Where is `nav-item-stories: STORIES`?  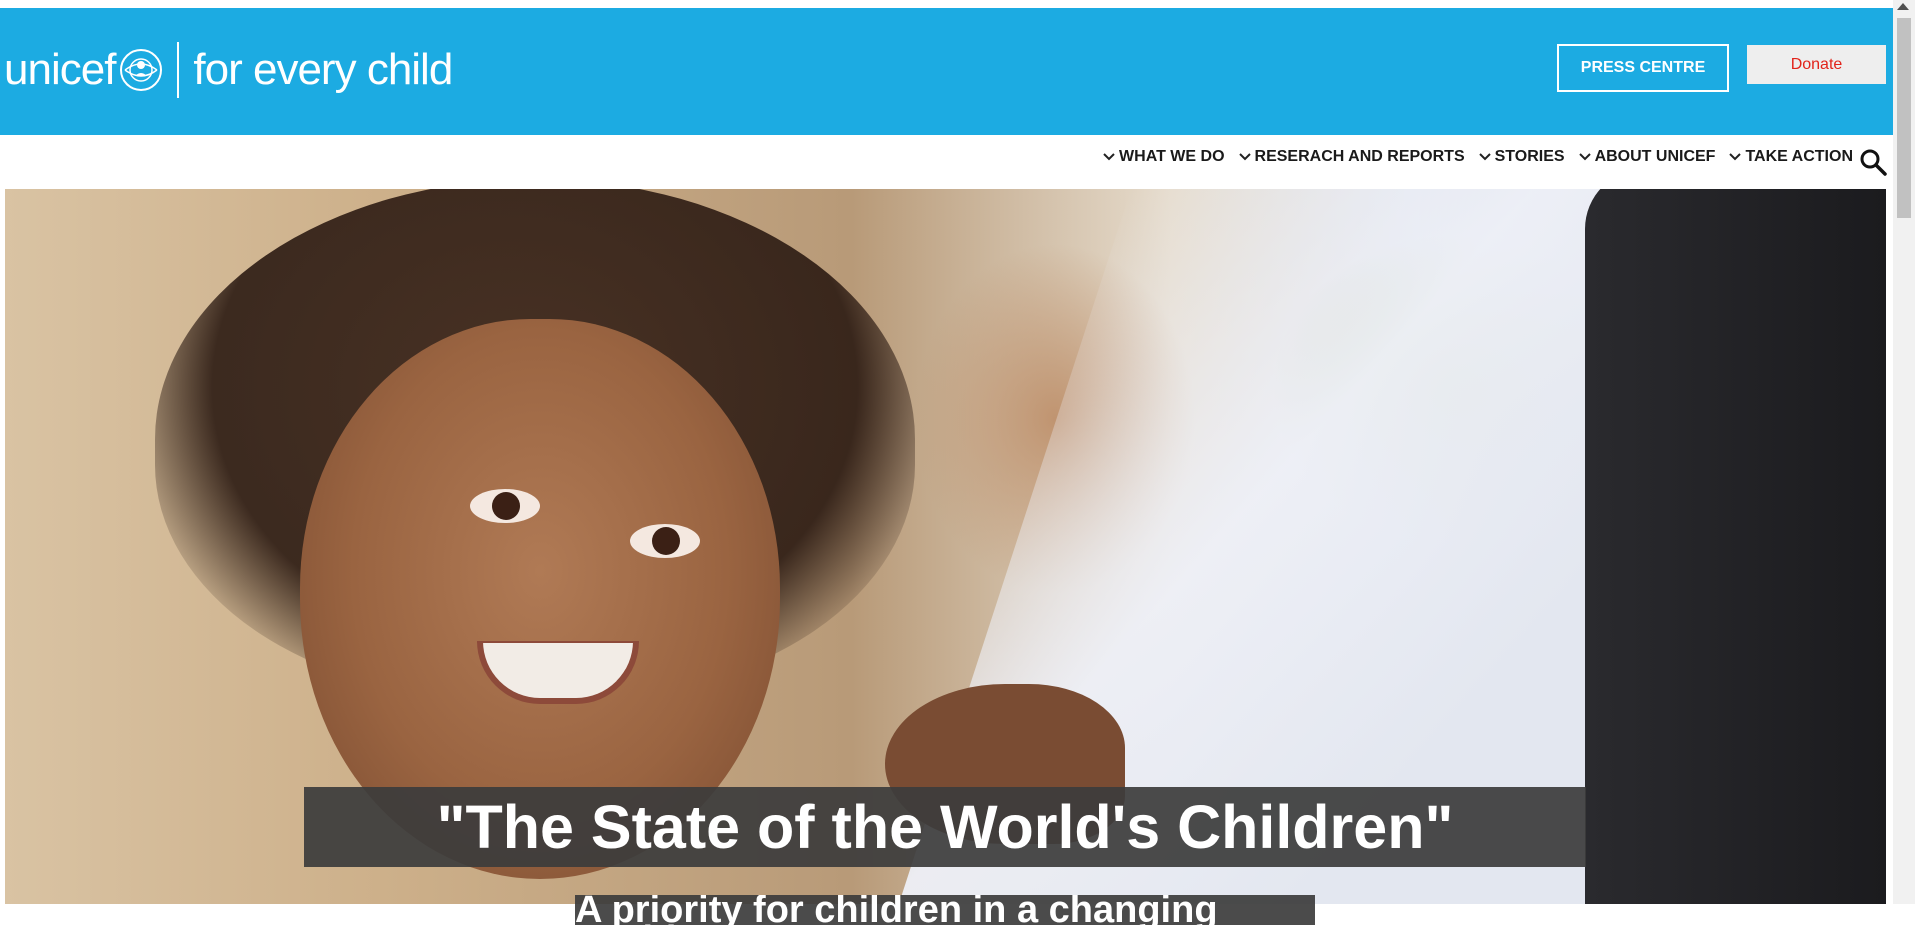 nav-item-stories: STORIES is located at coordinates (1521, 157).